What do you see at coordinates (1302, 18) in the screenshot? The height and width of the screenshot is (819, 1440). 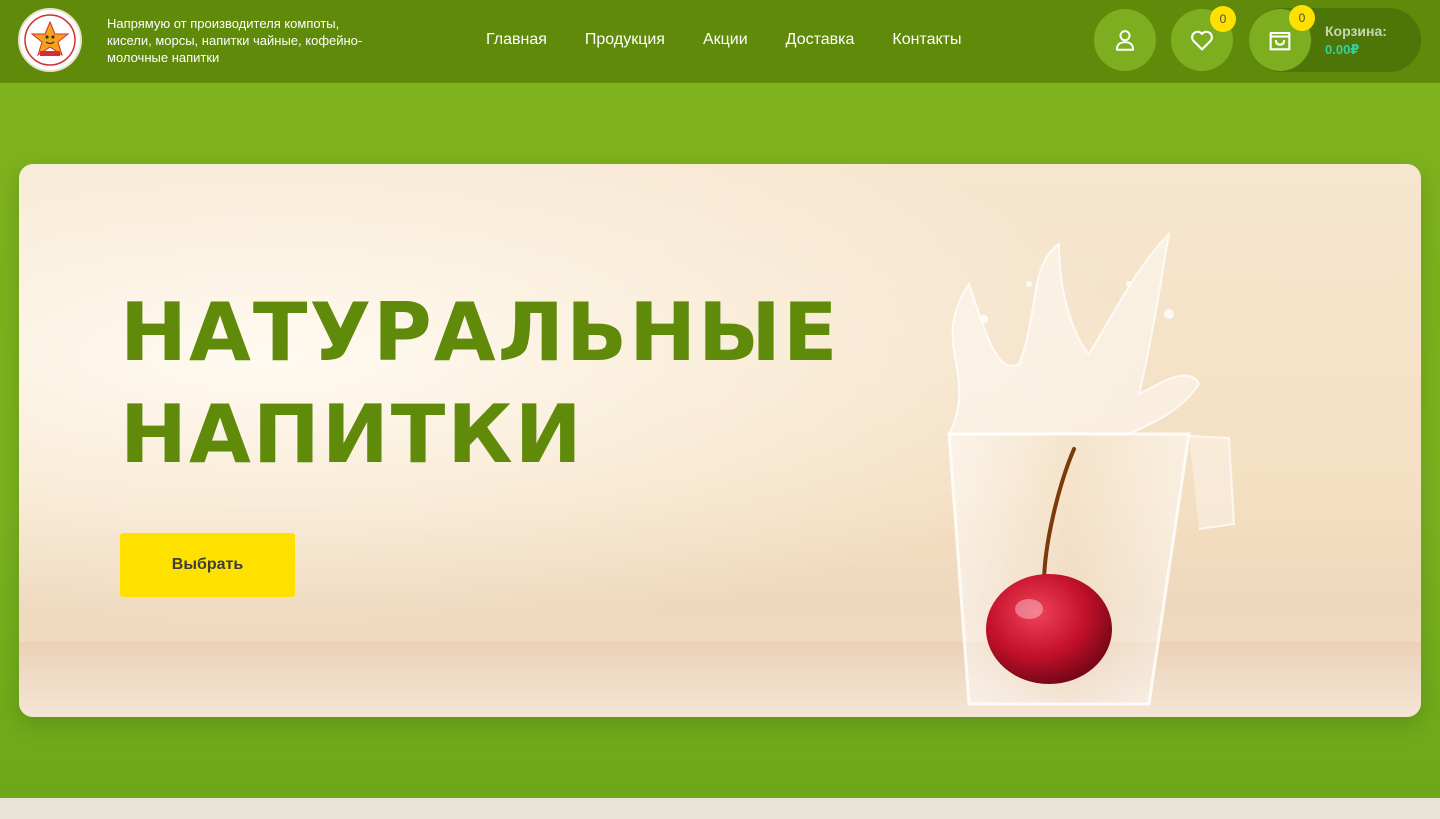 I see `cart-count-badge: 0` at bounding box center [1302, 18].